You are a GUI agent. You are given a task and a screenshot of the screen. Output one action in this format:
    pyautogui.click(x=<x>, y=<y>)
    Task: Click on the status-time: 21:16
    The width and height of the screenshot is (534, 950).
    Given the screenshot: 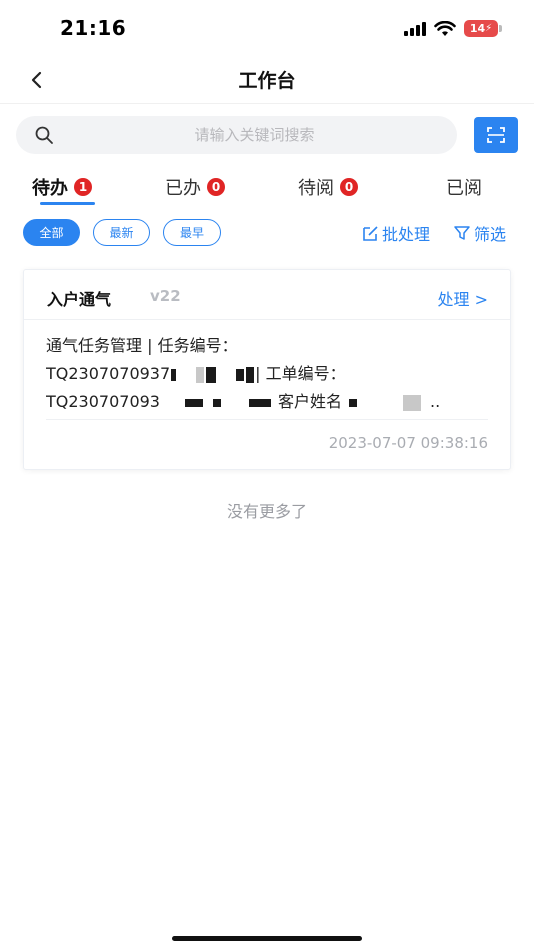 What is the action you would take?
    pyautogui.click(x=93, y=28)
    